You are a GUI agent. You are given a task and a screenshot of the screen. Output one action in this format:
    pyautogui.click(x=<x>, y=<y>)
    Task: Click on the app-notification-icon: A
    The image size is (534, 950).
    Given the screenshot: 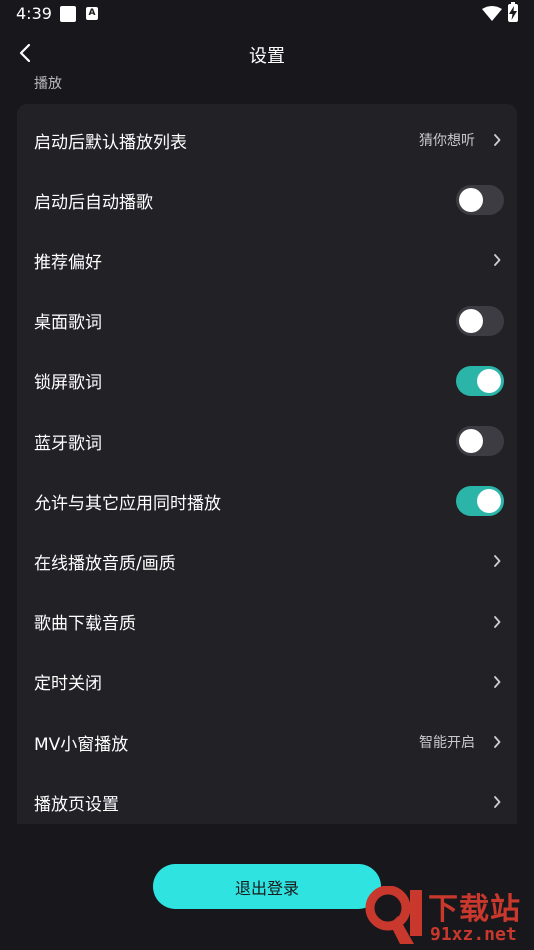 What is the action you would take?
    pyautogui.click(x=92, y=13)
    